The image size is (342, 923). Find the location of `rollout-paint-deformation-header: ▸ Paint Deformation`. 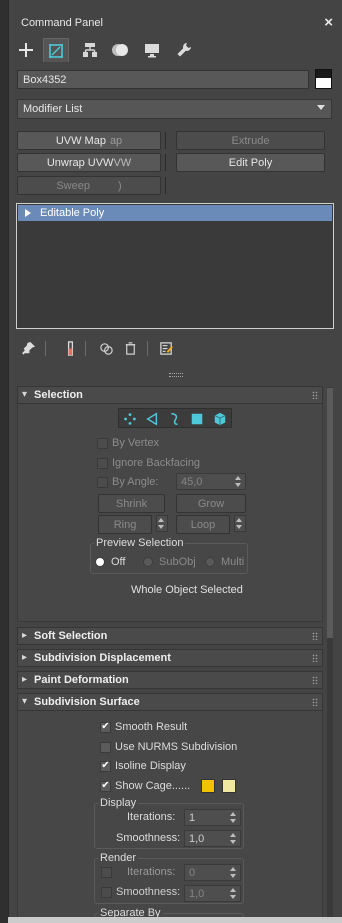

rollout-paint-deformation-header: ▸ Paint Deformation is located at coordinates (170, 680).